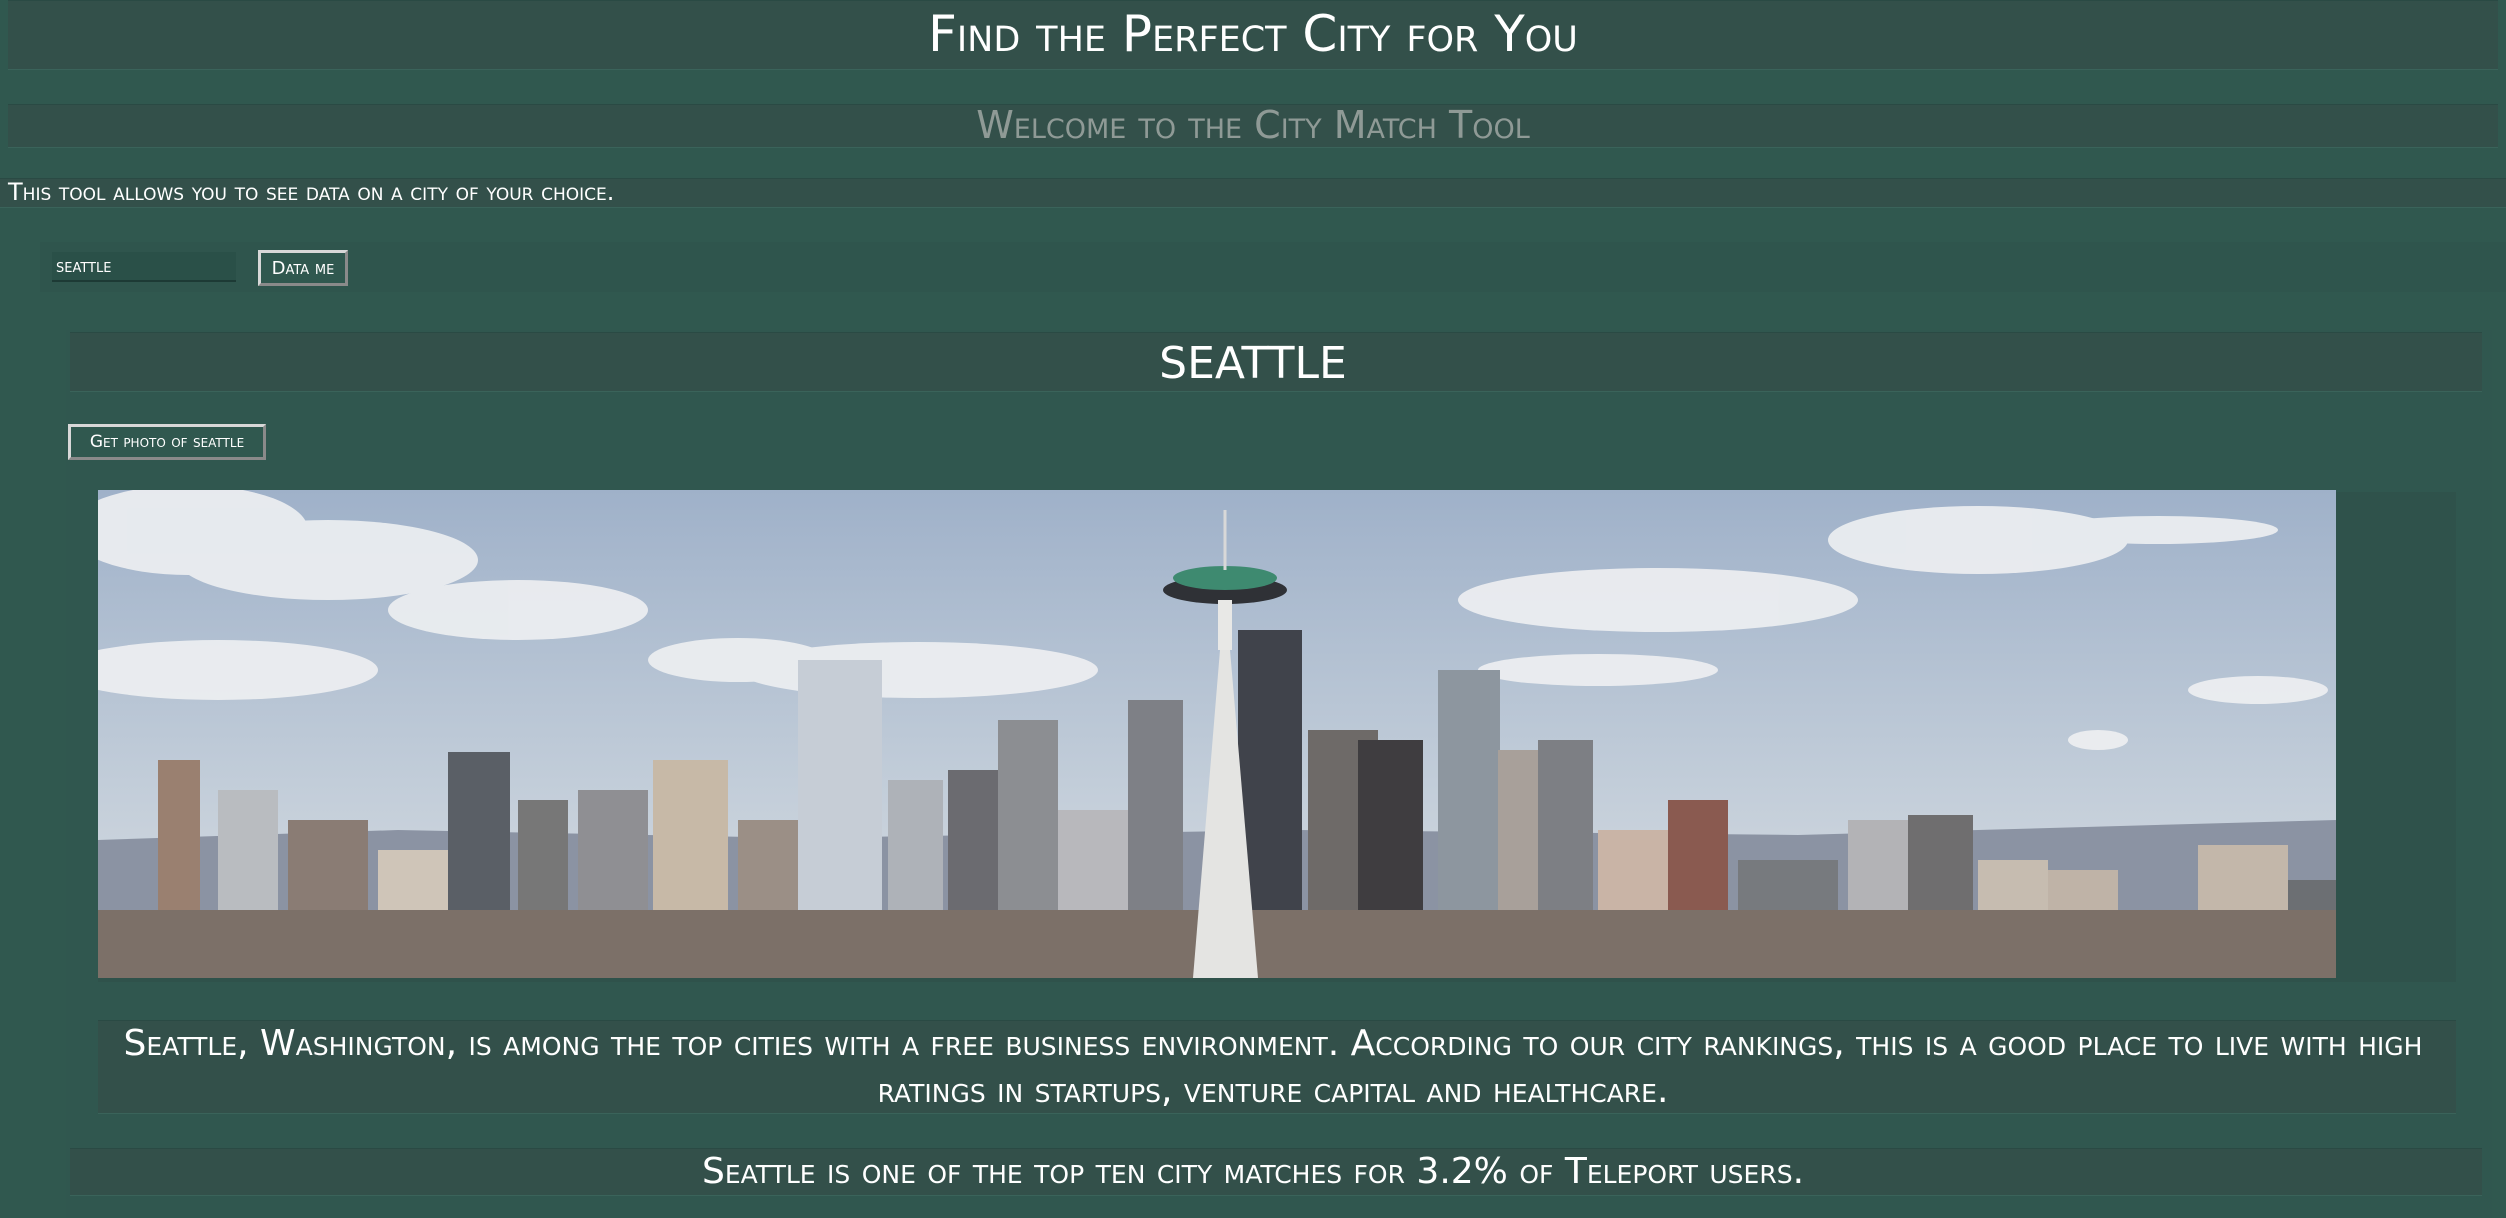 The width and height of the screenshot is (2506, 1218). Describe the element at coordinates (1253, 363) in the screenshot. I see `city-name-heading: SEATTLE` at that location.